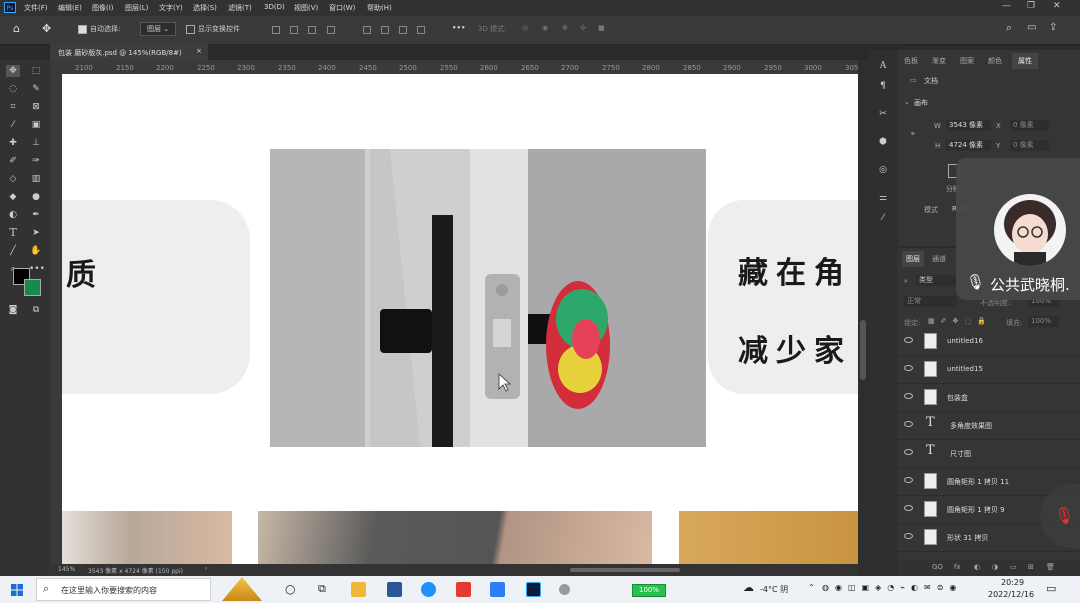 The height and width of the screenshot is (603, 1080). What do you see at coordinates (1043, 321) in the screenshot?
I see `fill-field: 100%` at bounding box center [1043, 321].